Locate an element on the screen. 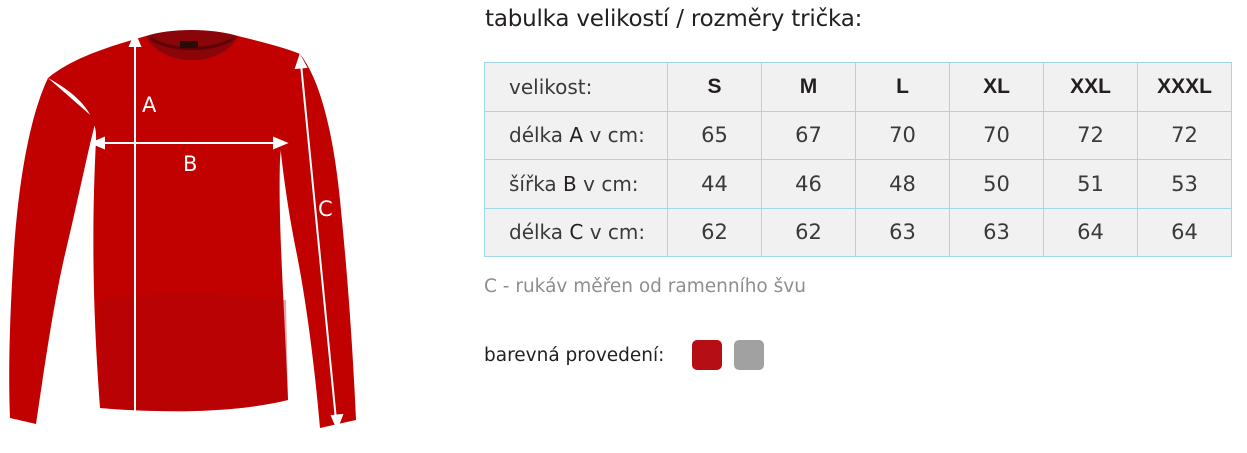 Image resolution: width=1247 pixels, height=453 pixels. size-l: L is located at coordinates (902, 87).